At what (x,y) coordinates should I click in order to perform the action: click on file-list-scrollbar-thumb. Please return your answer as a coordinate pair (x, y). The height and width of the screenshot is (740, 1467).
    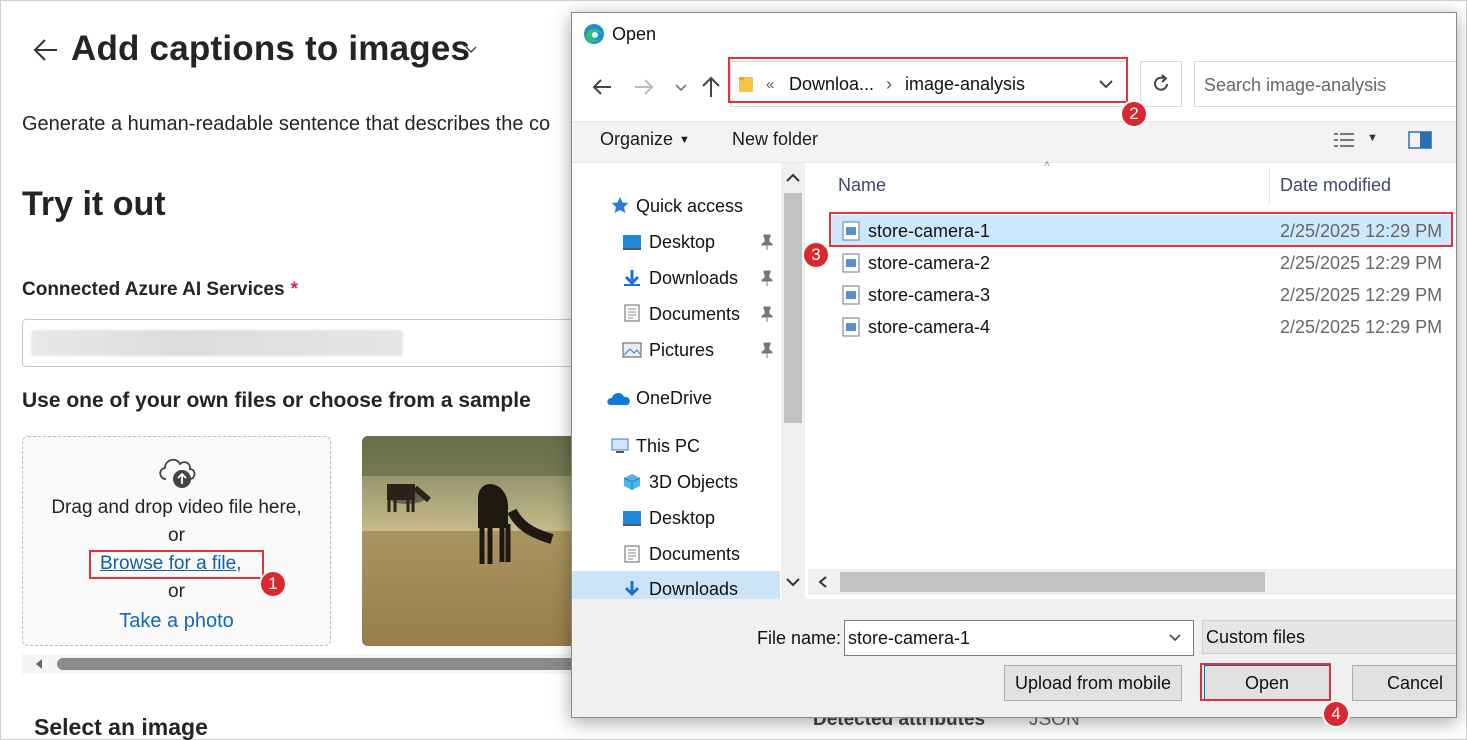
    Looking at the image, I should click on (1052, 582).